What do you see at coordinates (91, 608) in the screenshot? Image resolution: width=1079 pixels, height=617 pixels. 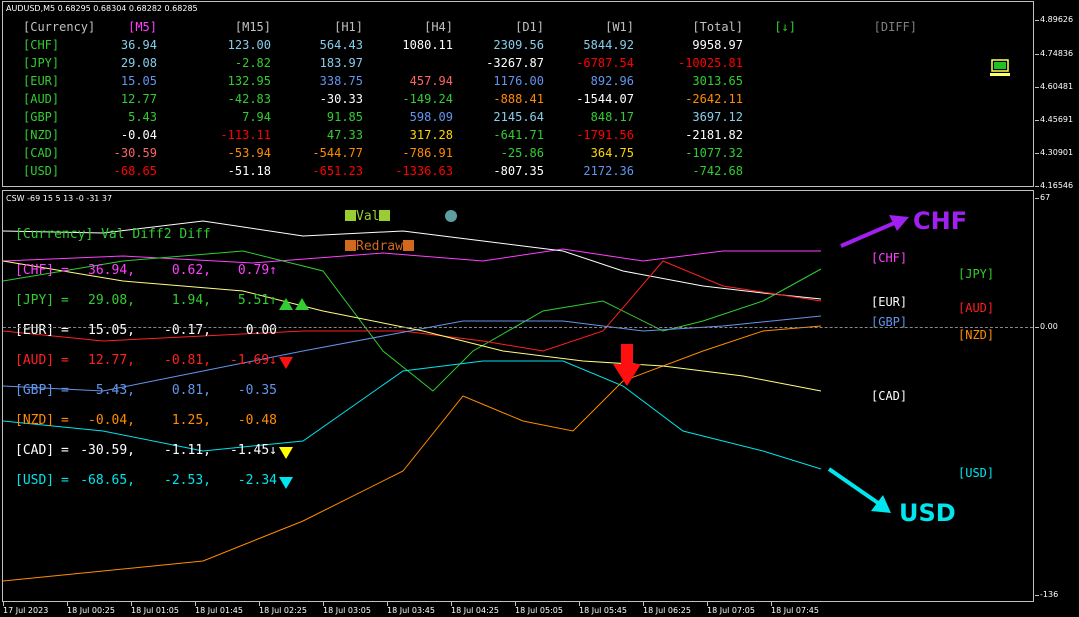 I see `time-tick: 18 Jul 00:25` at bounding box center [91, 608].